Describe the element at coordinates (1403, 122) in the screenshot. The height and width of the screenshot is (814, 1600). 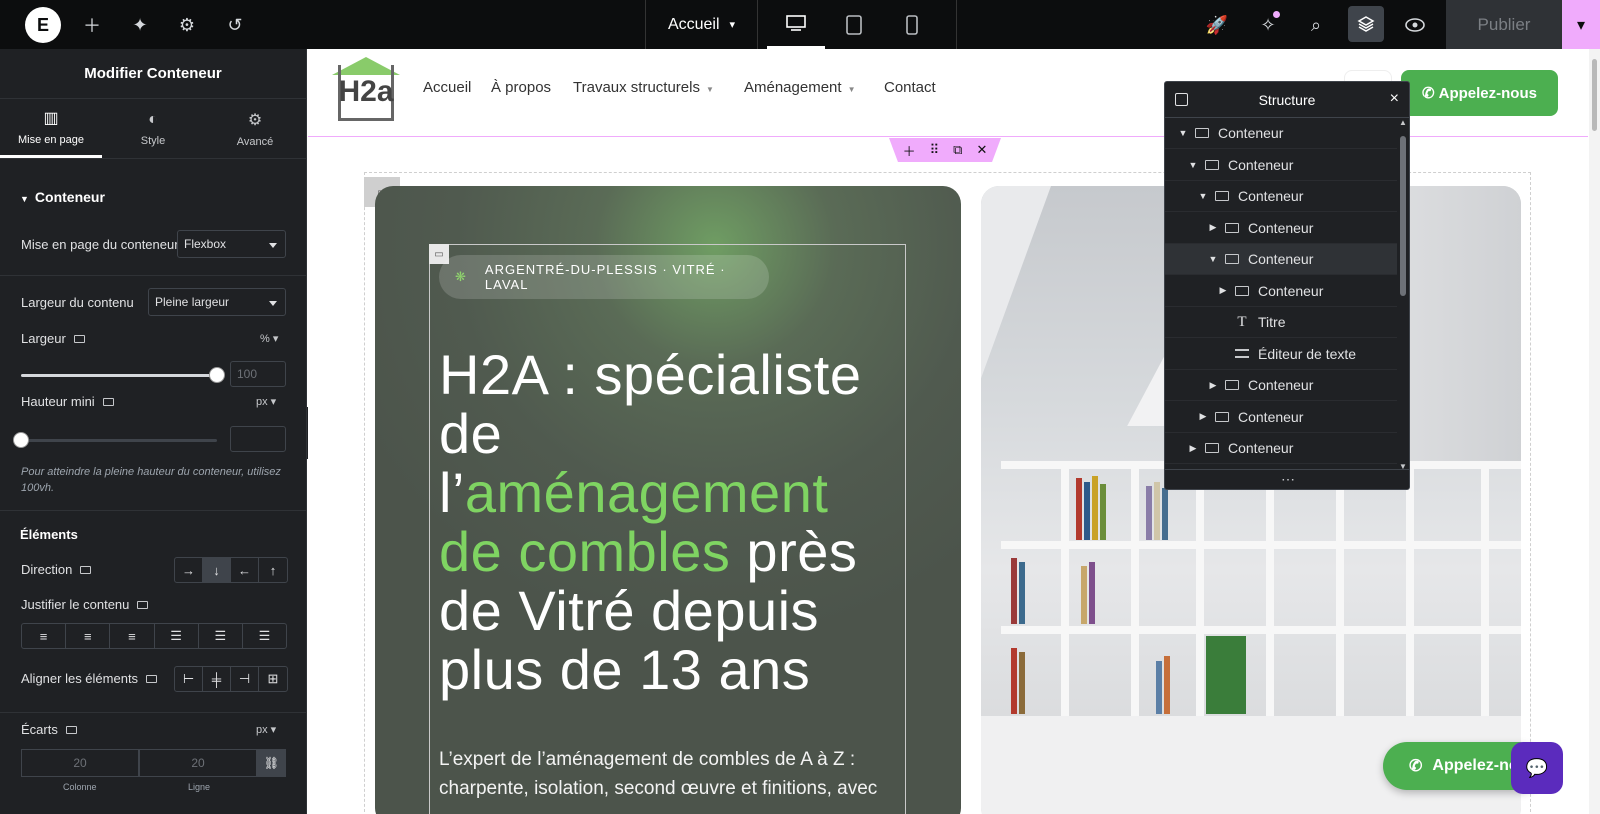
I see `scroll-up-icon: ▲` at that location.